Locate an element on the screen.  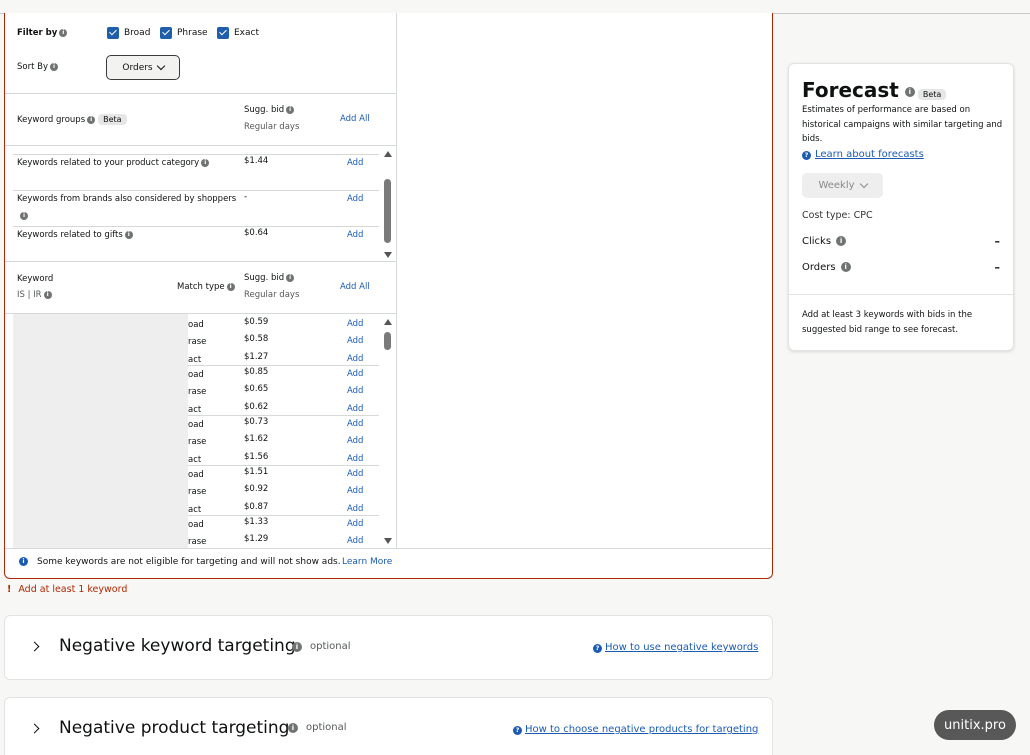
keyword-bid: $0.92 is located at coordinates (256, 489).